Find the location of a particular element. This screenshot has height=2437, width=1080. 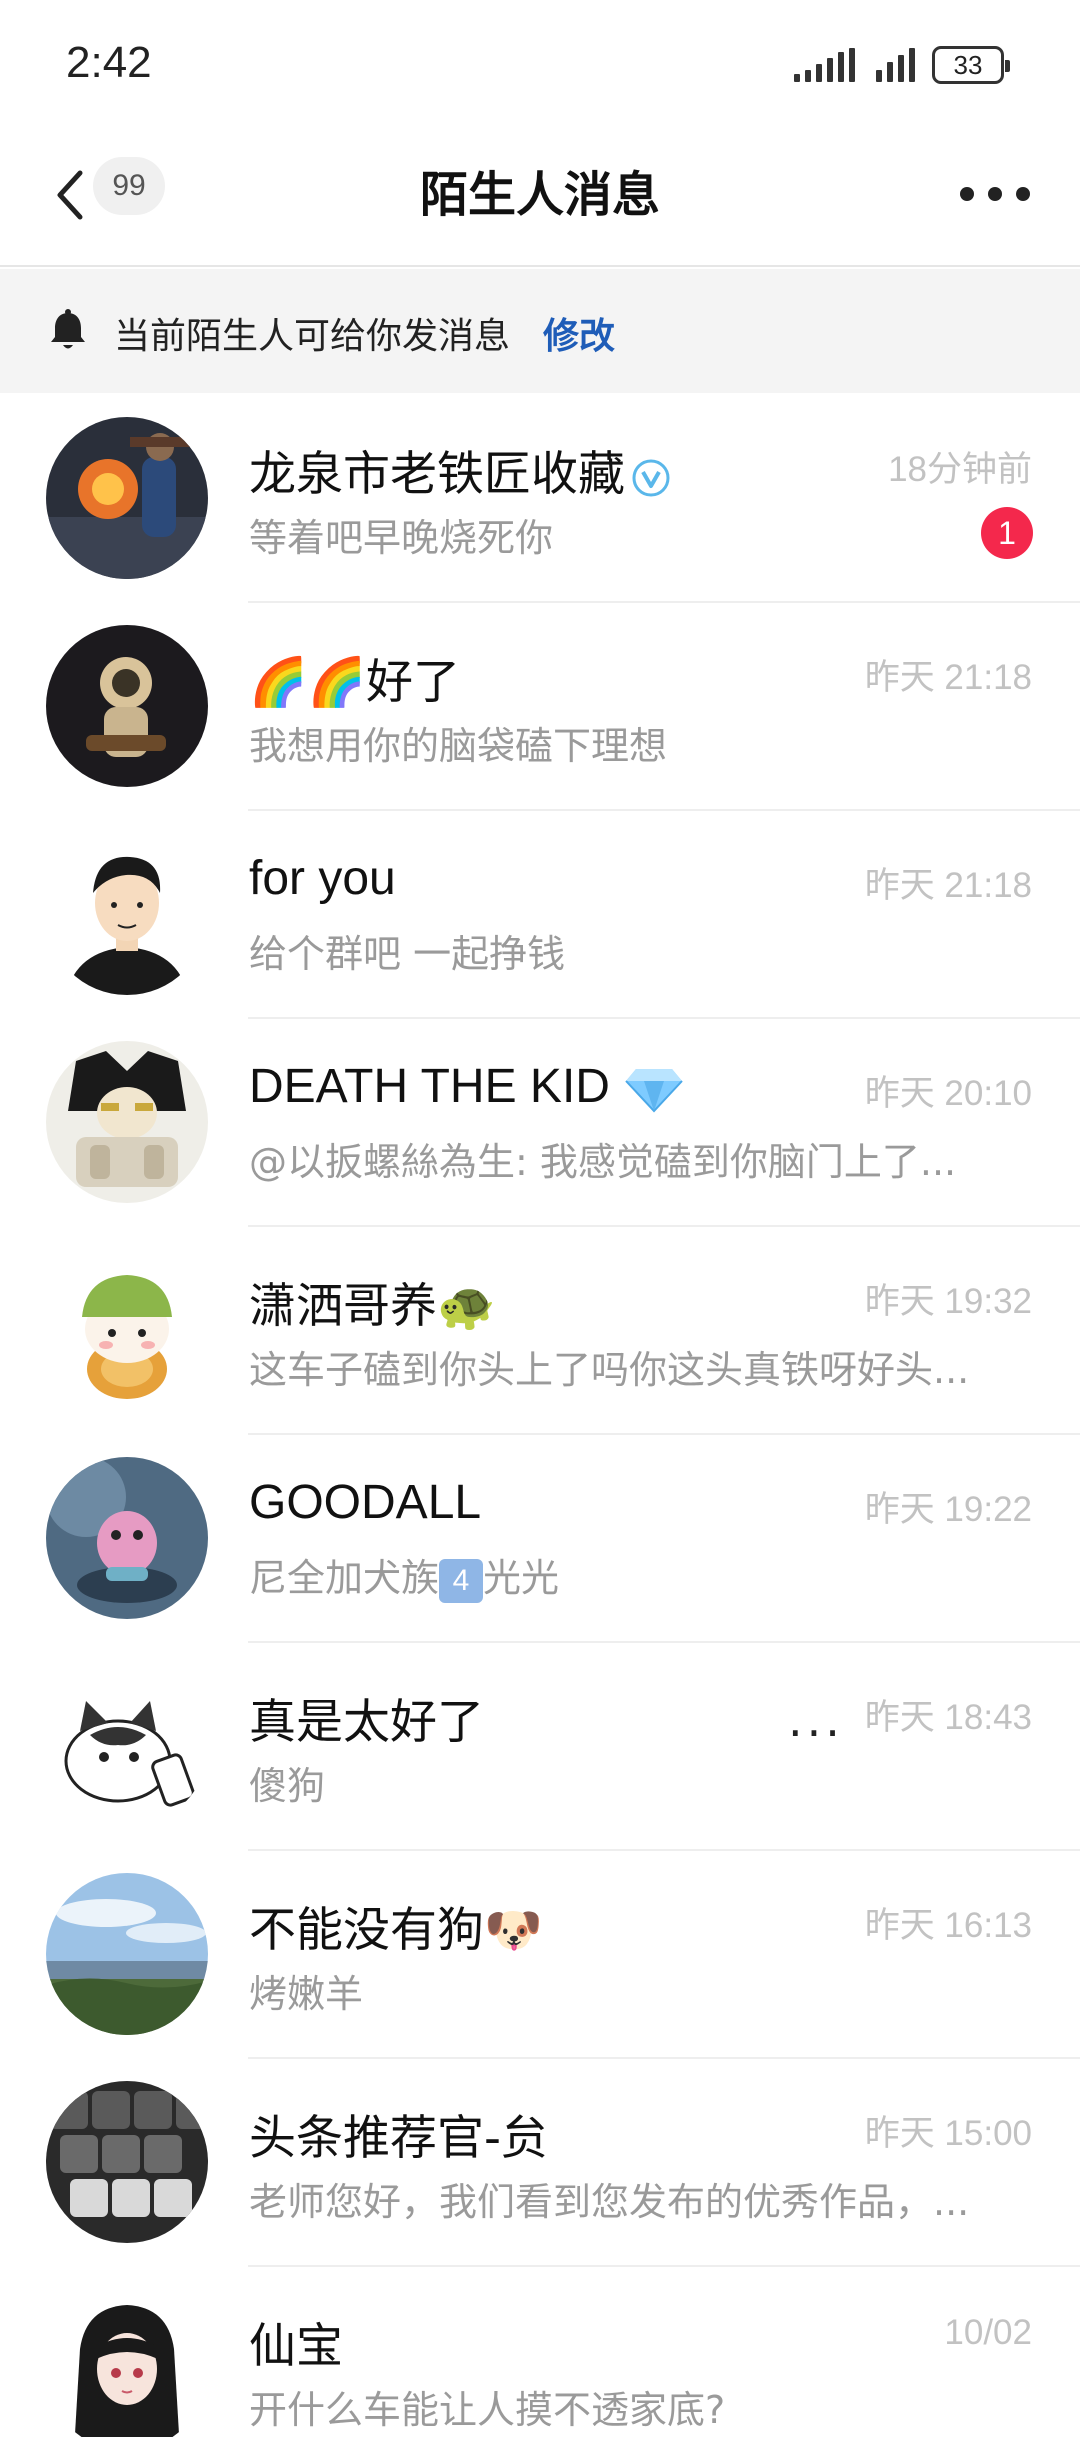

conversation-name: 龙泉市老铁匠收藏 is located at coordinates (437, 474).